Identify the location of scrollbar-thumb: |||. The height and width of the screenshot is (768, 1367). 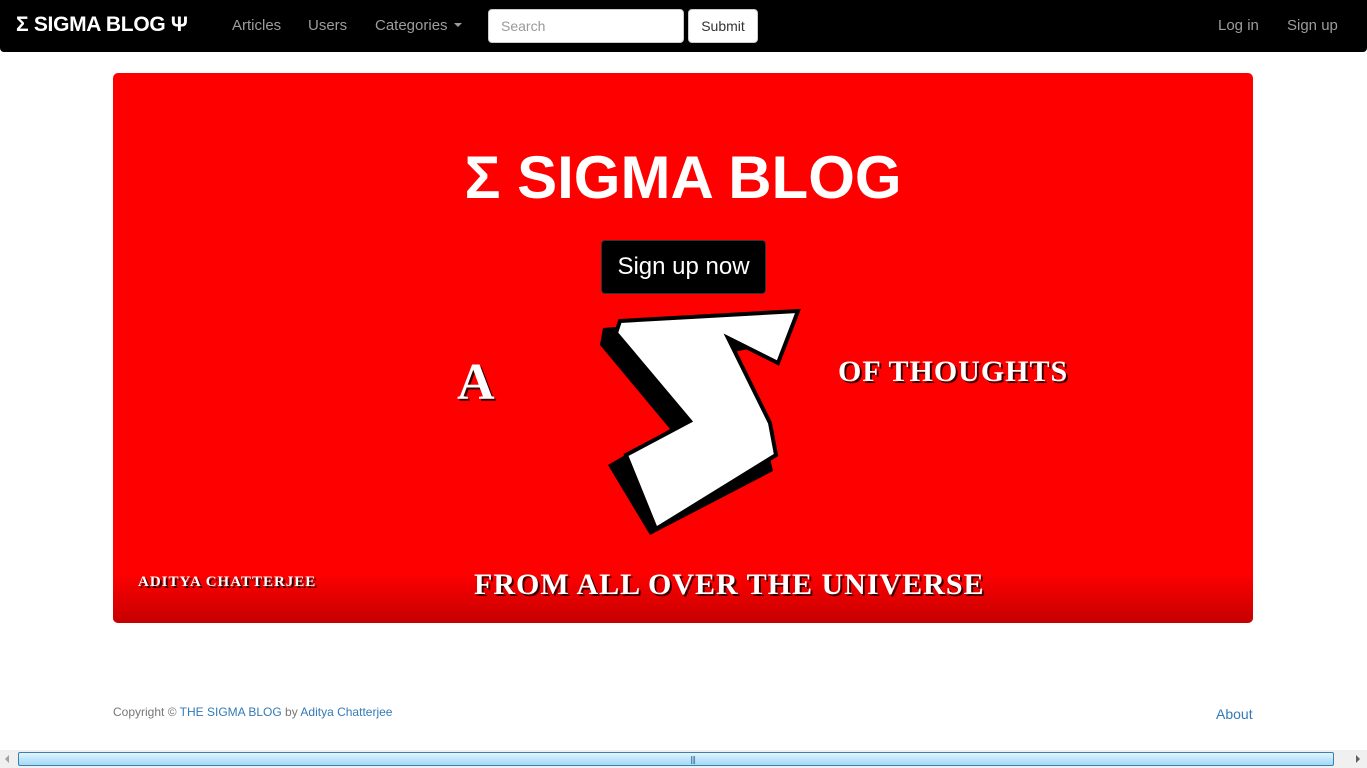
(676, 759).